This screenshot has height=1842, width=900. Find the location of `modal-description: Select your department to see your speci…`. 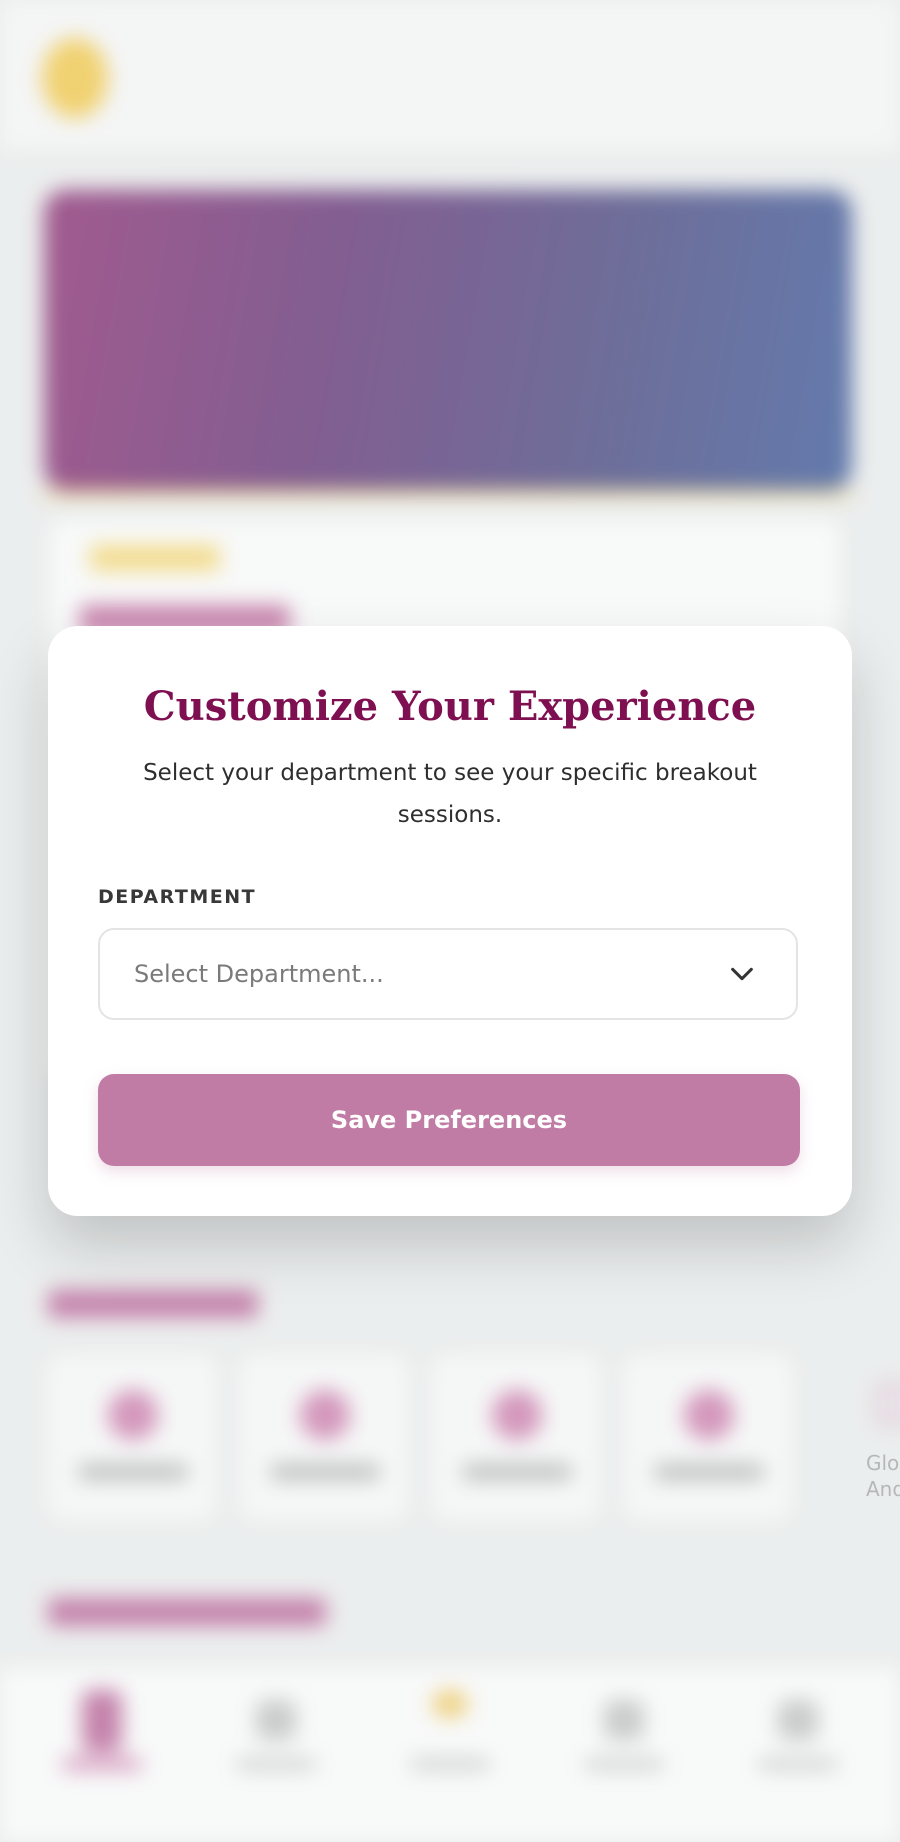

modal-description: Select your department to see your speci… is located at coordinates (450, 794).